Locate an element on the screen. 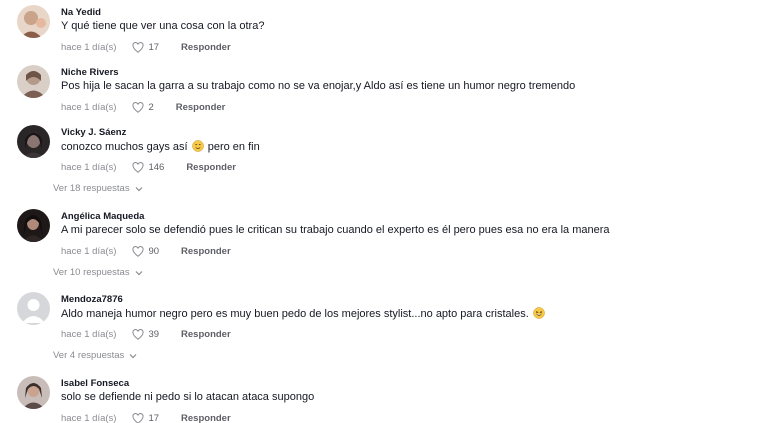  view-replies-button: Ver 4 respuestas is located at coordinates (95, 355).